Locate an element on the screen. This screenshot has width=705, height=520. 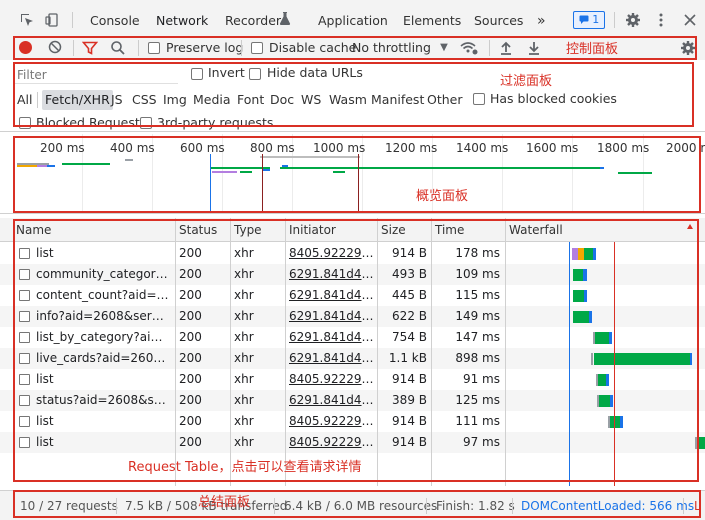
tab-elements: Elements is located at coordinates (432, 20).